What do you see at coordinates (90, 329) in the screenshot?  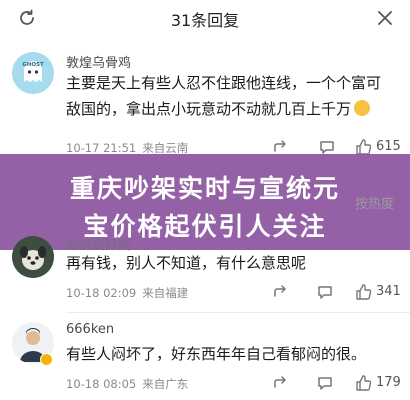 I see `username: 666ken` at bounding box center [90, 329].